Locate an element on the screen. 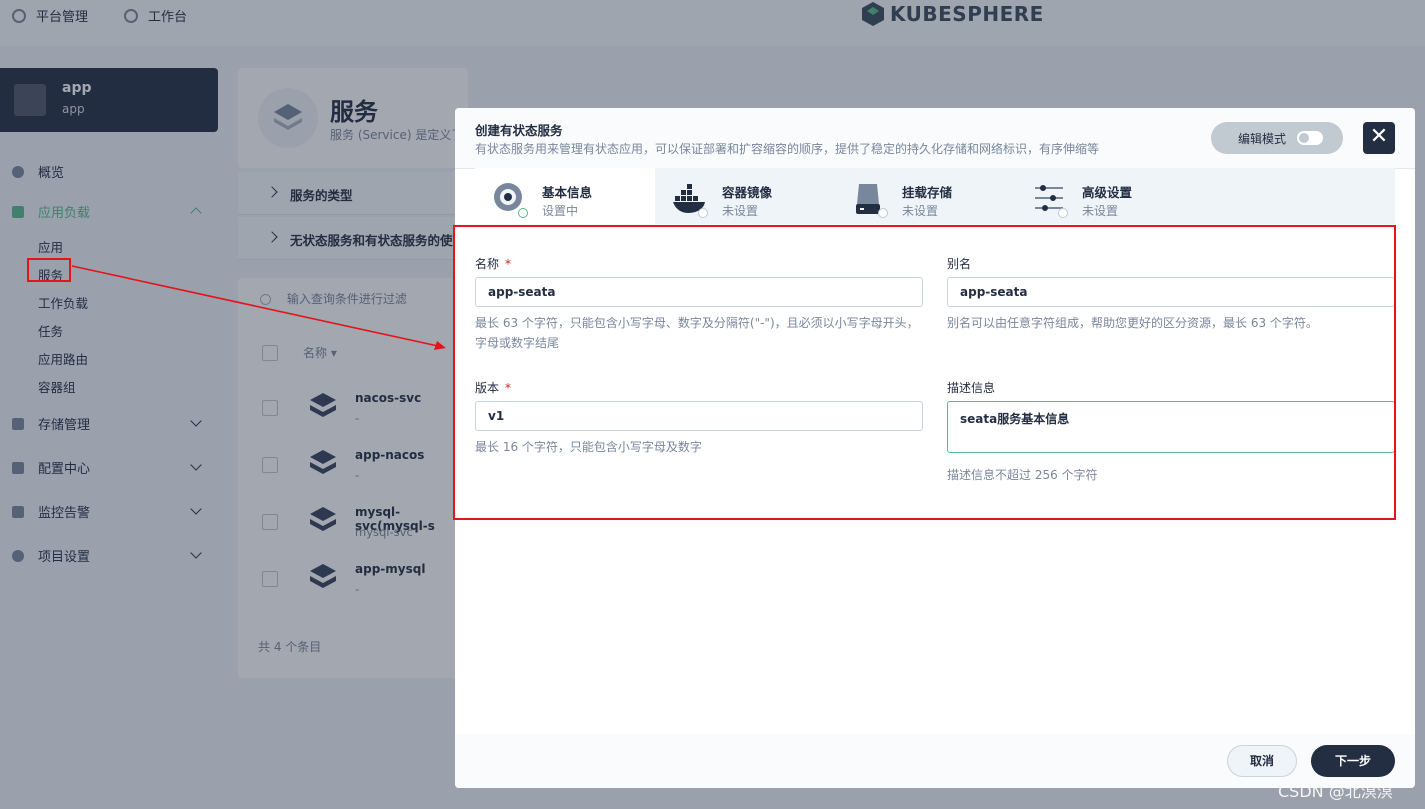 The width and height of the screenshot is (1425, 809). next-step-button: 下一步 is located at coordinates (1353, 761).